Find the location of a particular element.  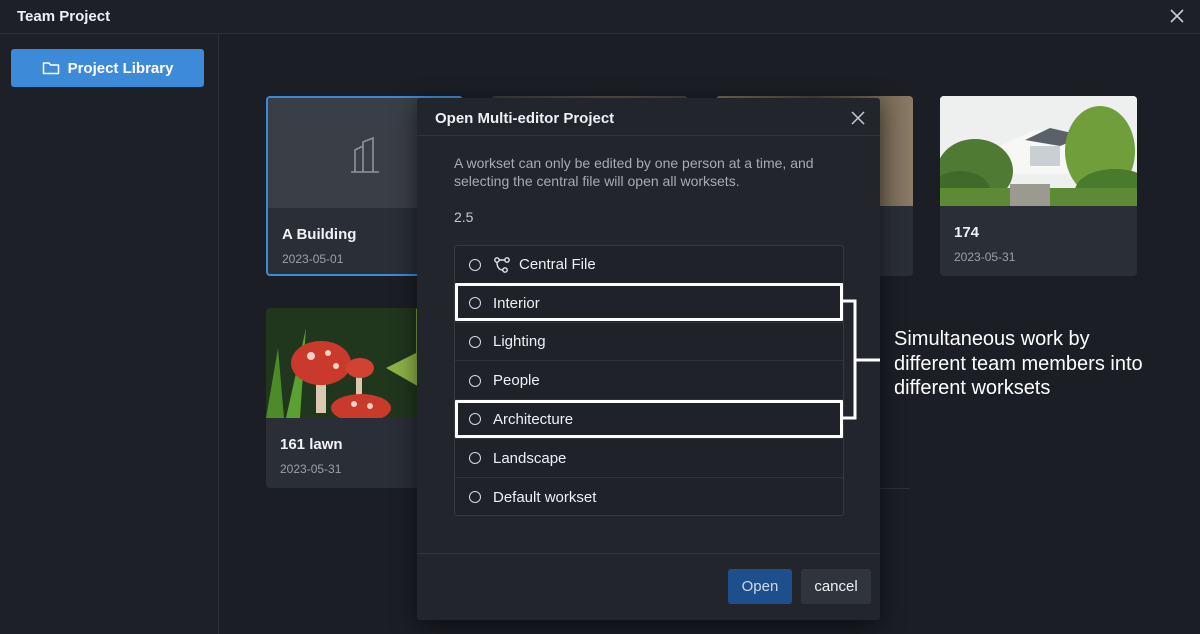

workset-option-architecture: Architecture is located at coordinates (649, 420).